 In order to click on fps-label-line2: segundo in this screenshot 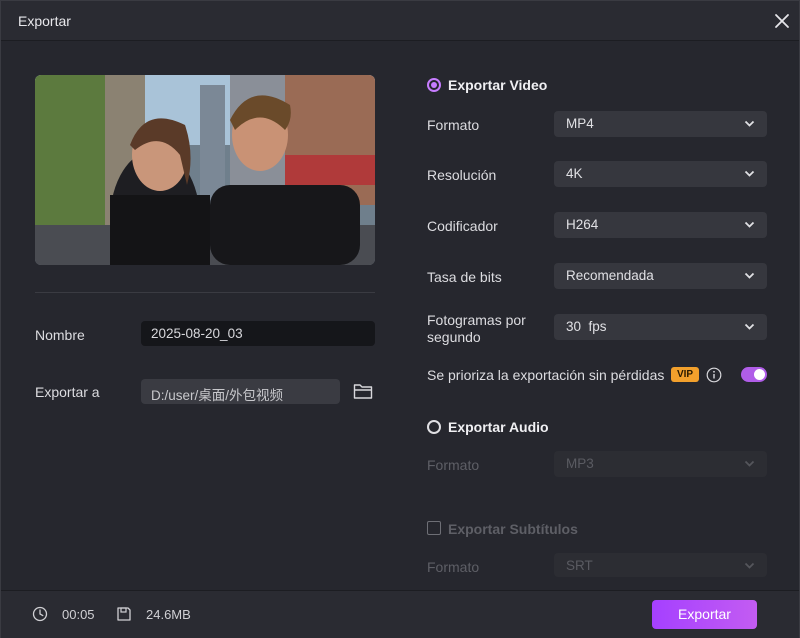, I will do `click(454, 337)`.